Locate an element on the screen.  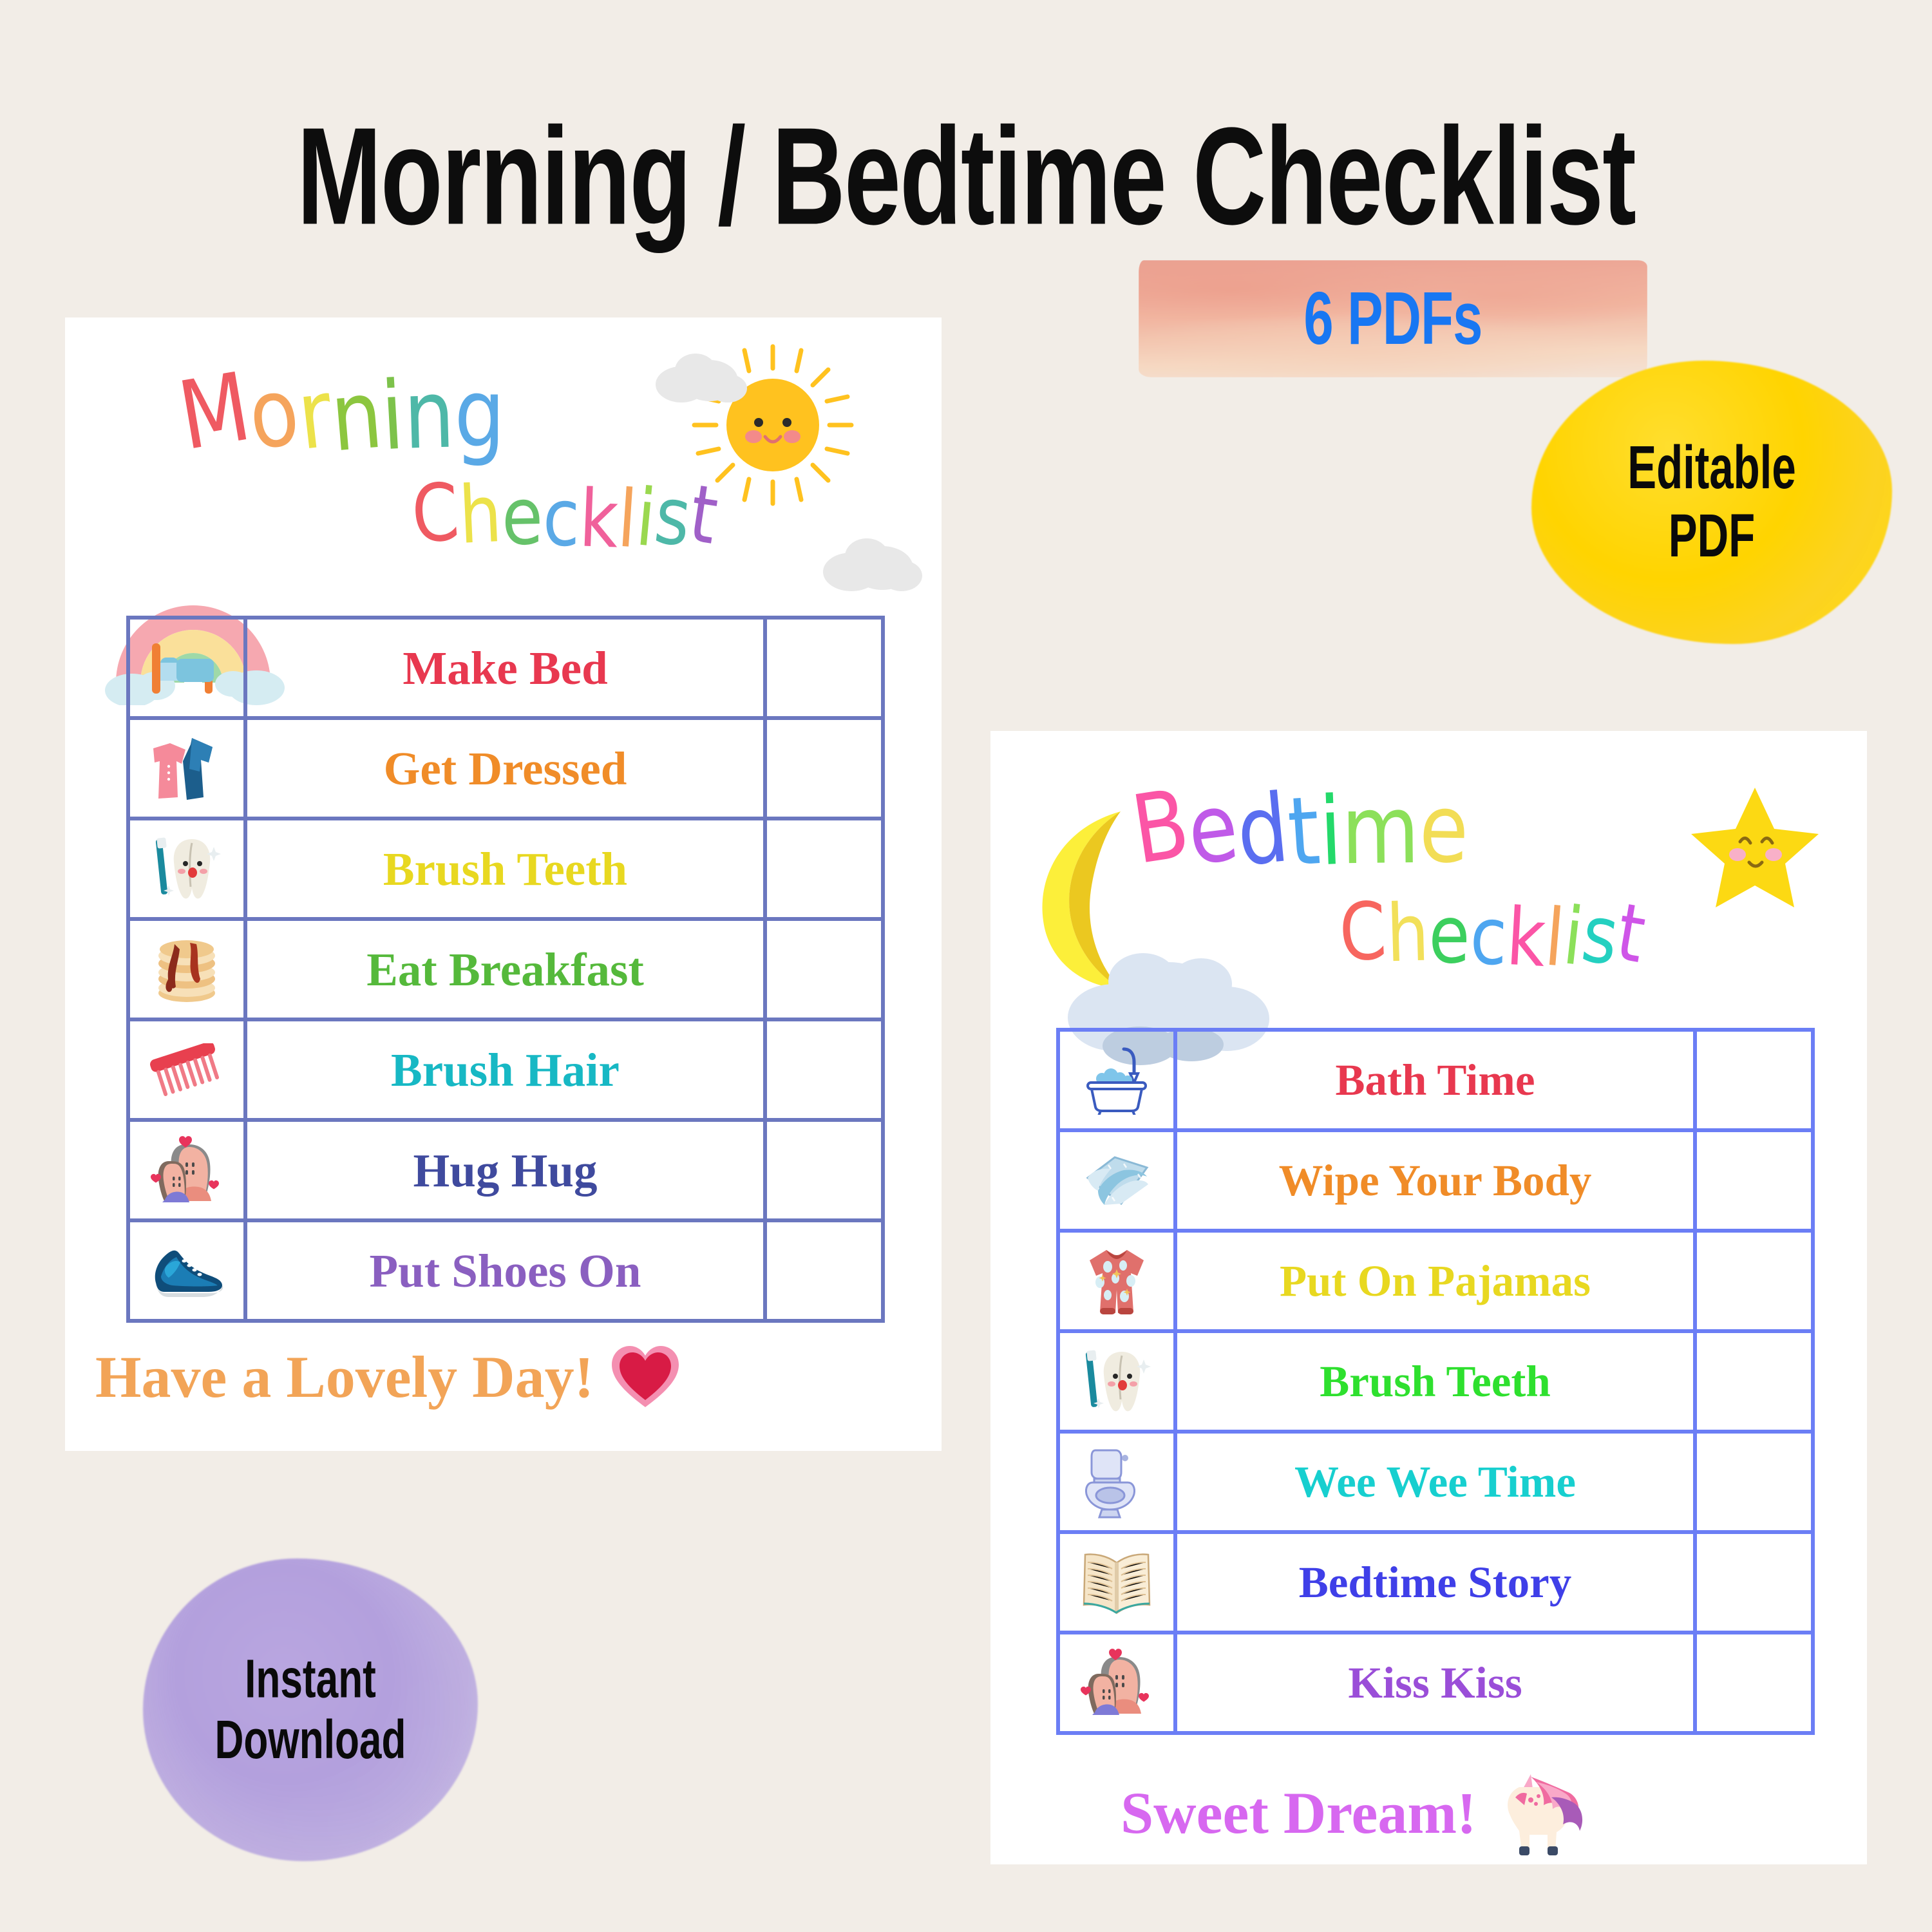
morning-checklist-heading: Checklist is located at coordinates (566, 516).